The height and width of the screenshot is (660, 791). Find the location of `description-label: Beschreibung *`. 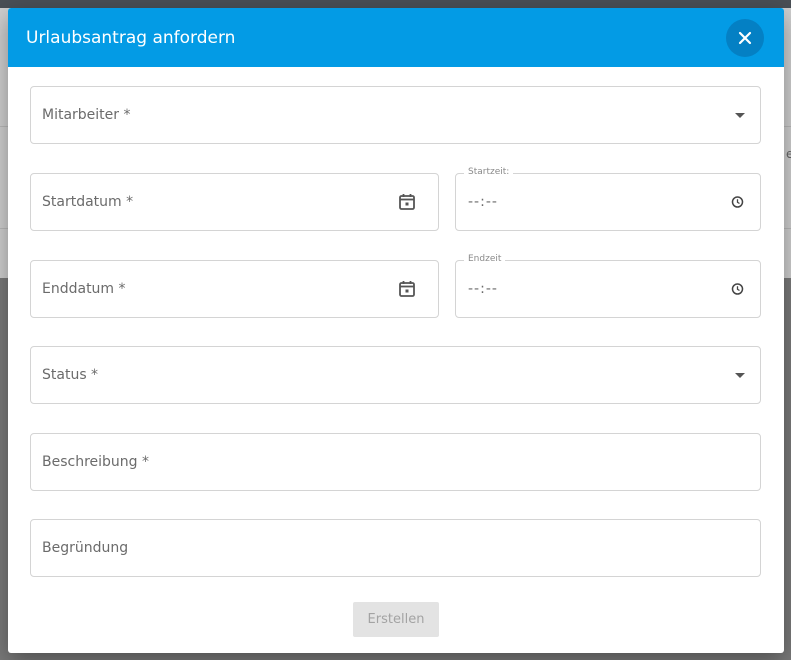

description-label: Beschreibung * is located at coordinates (96, 462).